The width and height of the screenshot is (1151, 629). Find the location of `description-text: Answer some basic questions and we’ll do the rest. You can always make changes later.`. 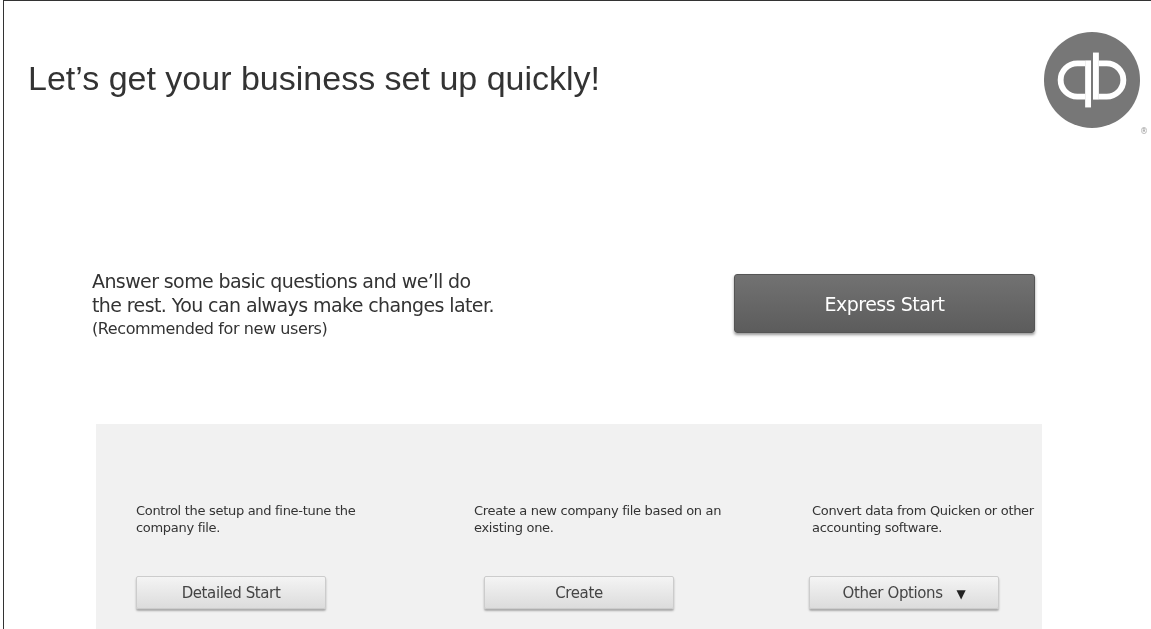

description-text: Answer some basic questions and we’ll do the rest. You can always make changes later. is located at coordinates (293, 293).